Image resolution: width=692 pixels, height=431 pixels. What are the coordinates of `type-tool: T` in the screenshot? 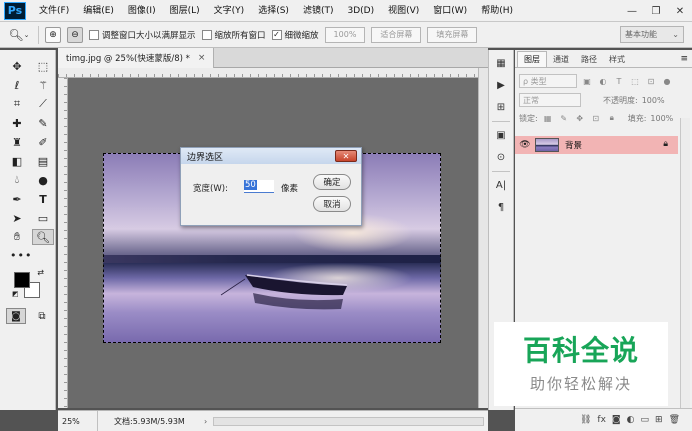 It's located at (43, 199).